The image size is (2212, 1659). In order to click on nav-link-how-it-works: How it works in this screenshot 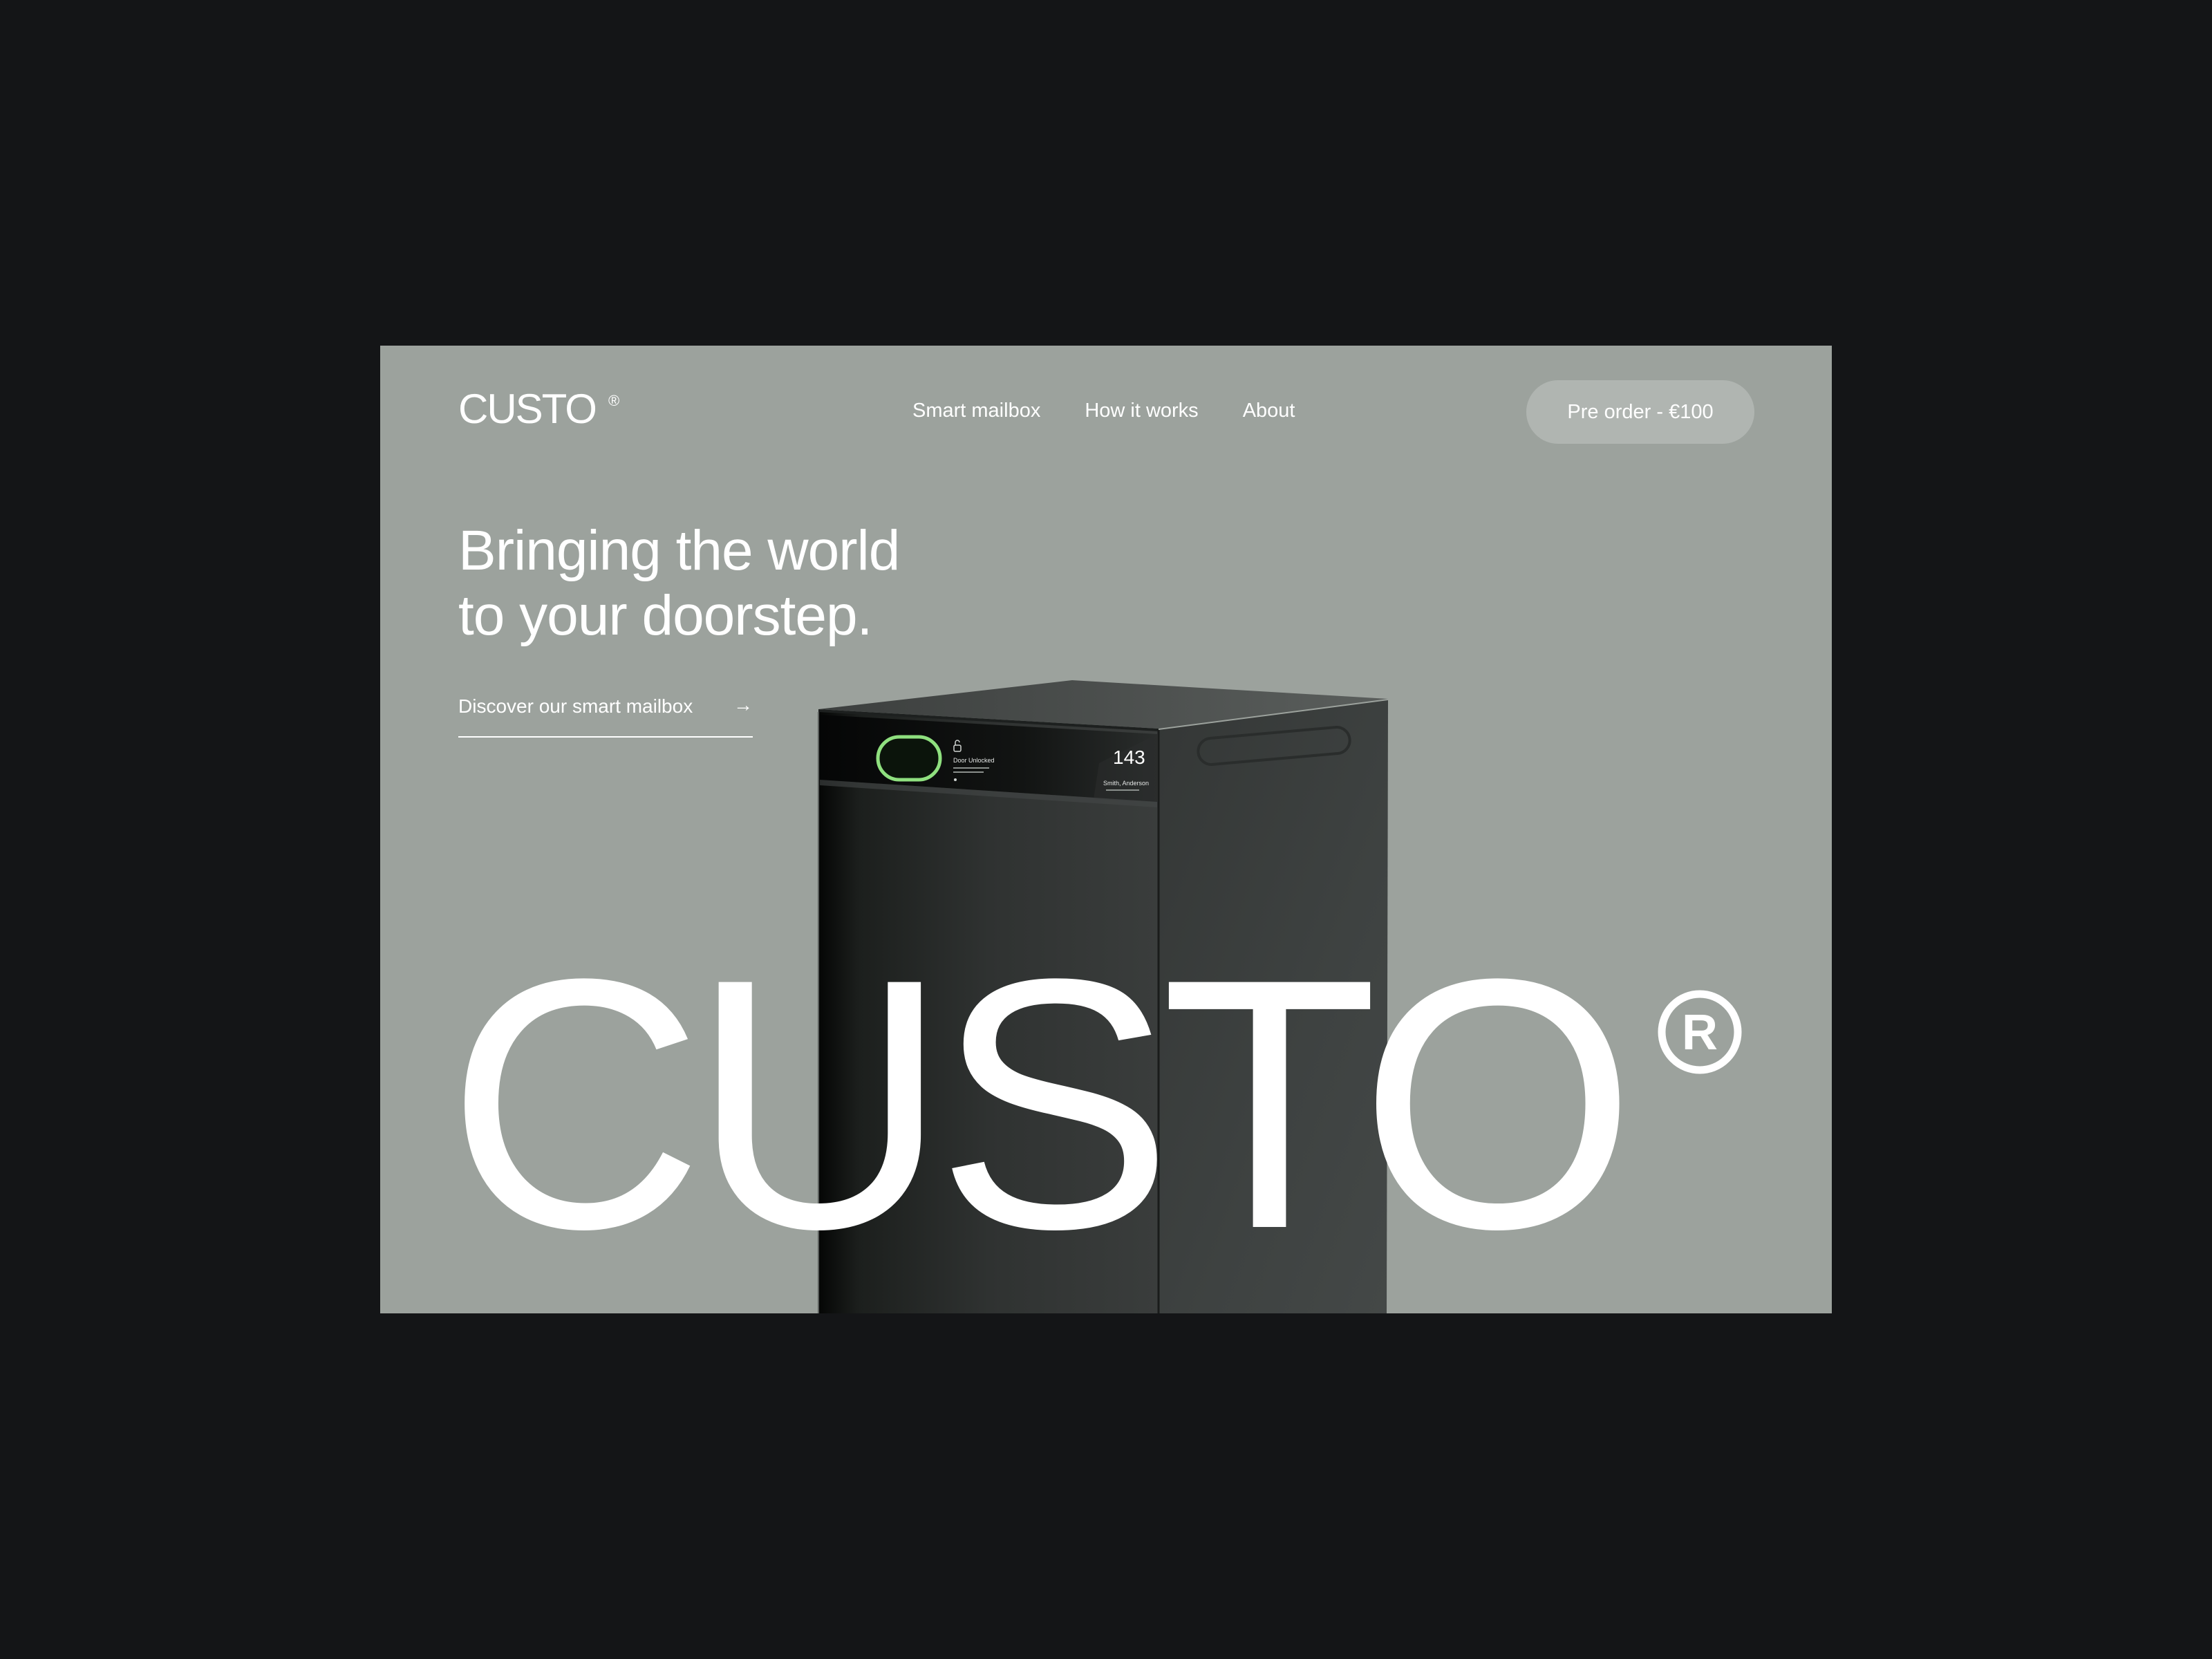, I will do `click(1141, 411)`.